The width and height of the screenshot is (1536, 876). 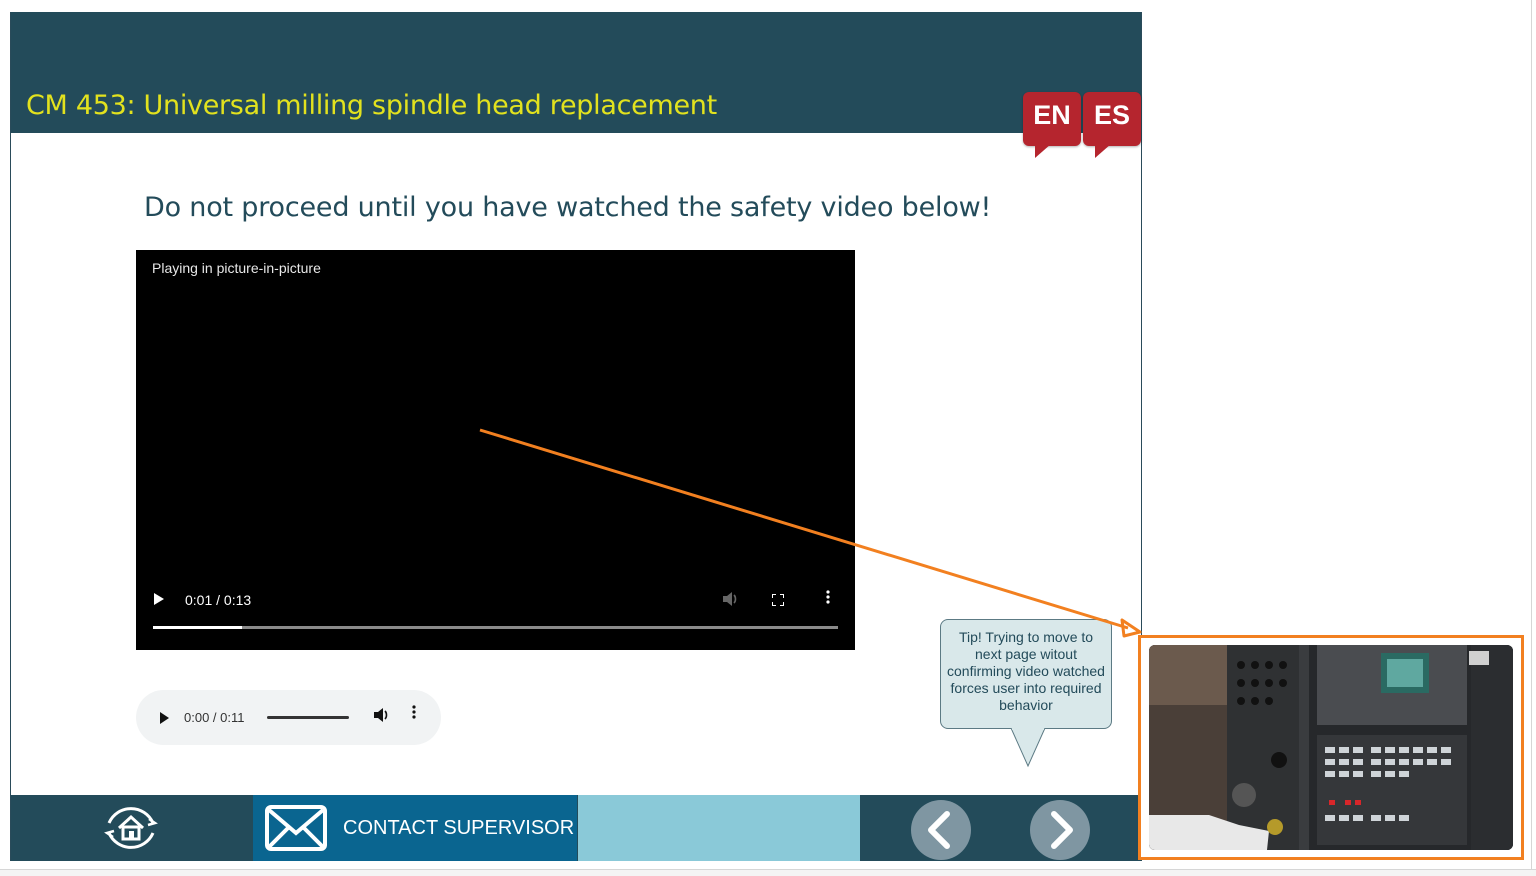 I want to click on pip-video-frame, so click(x=1331, y=747).